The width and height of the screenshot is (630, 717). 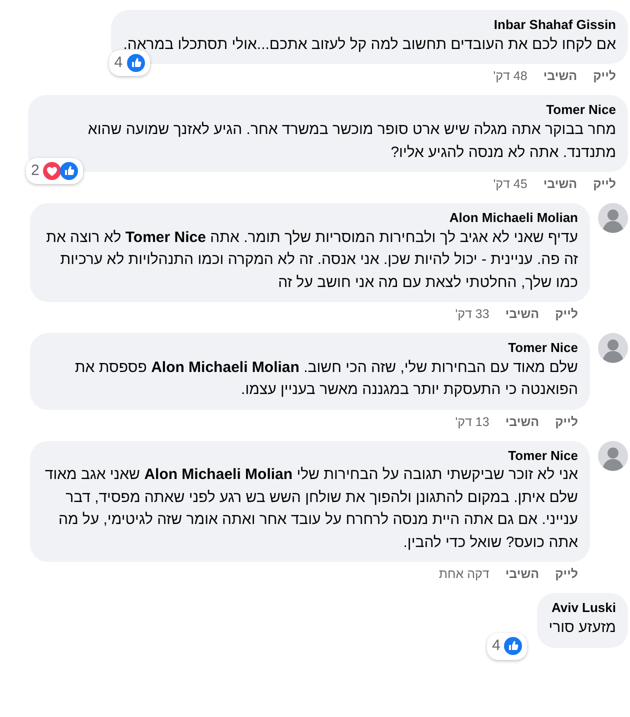 I want to click on author-name: Alon Michaeli Molian, so click(x=310, y=218).